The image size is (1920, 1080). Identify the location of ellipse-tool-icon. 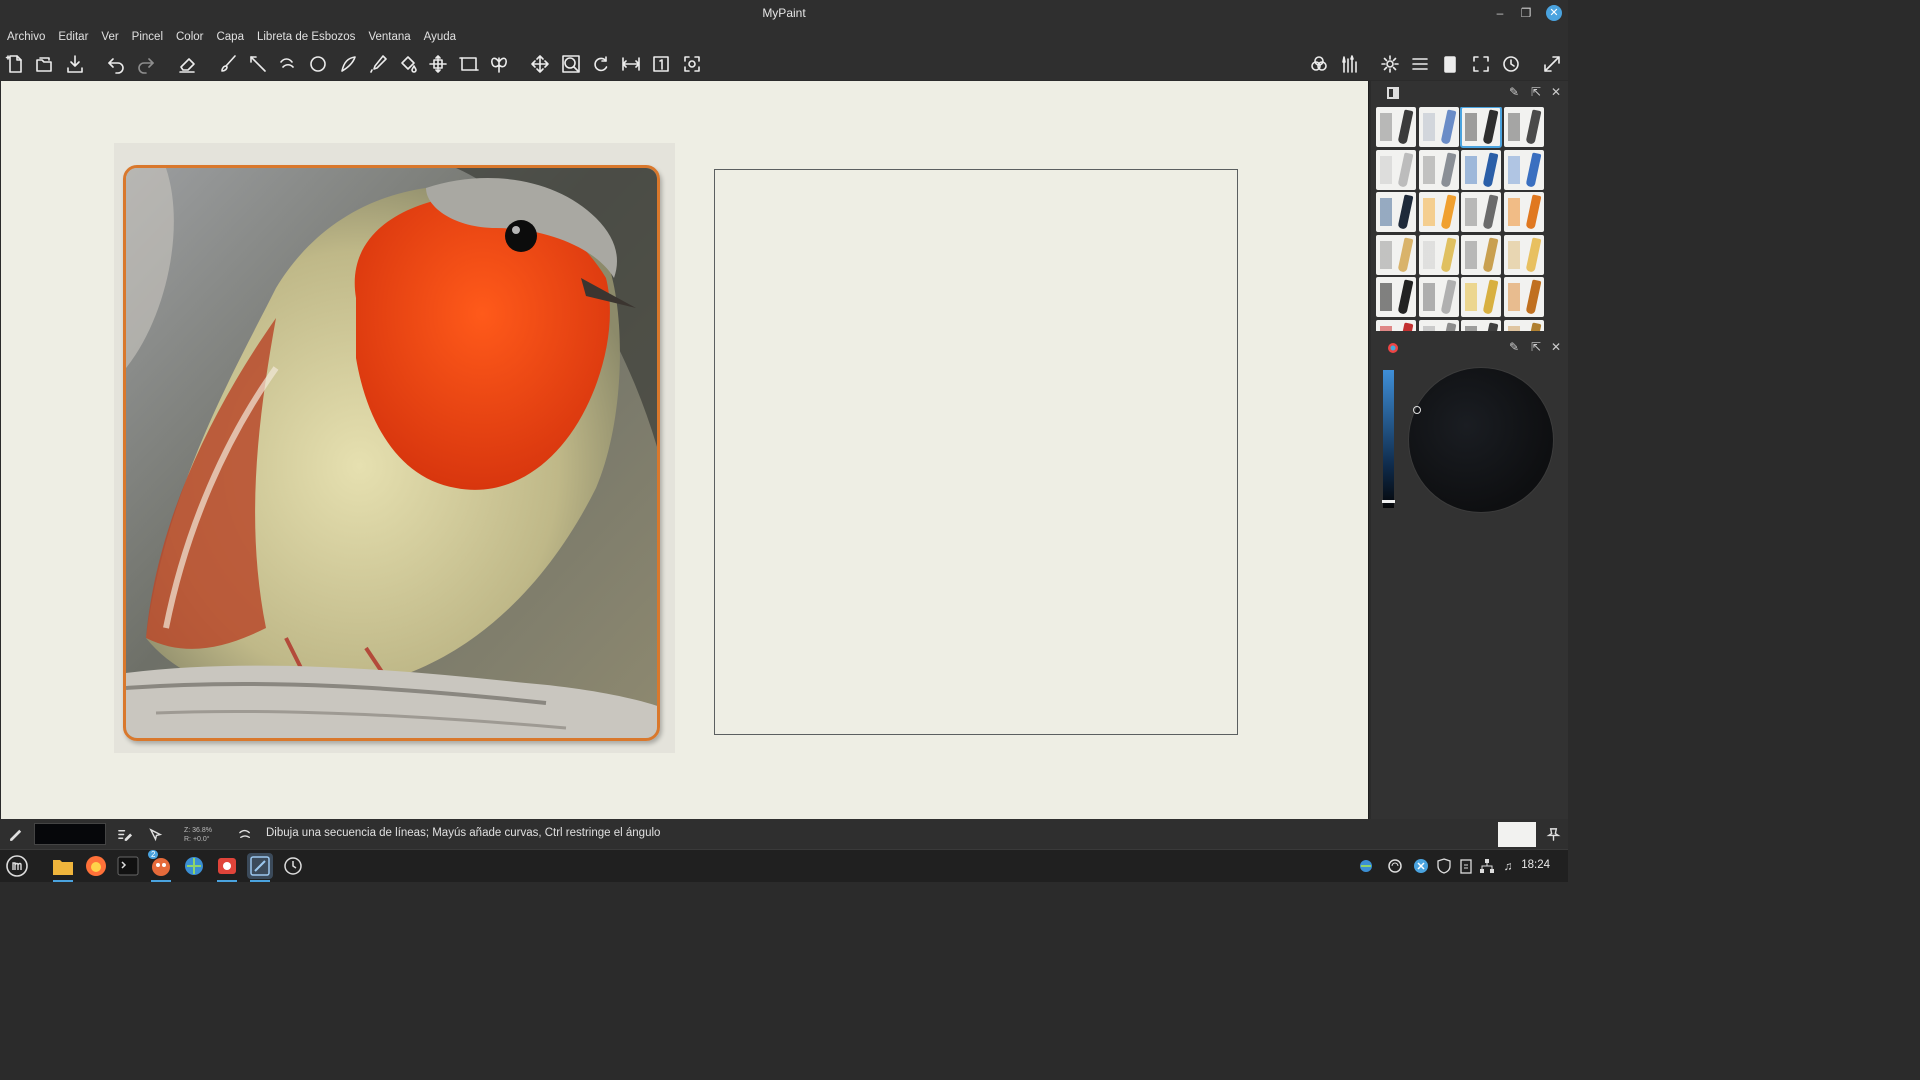
(318, 64).